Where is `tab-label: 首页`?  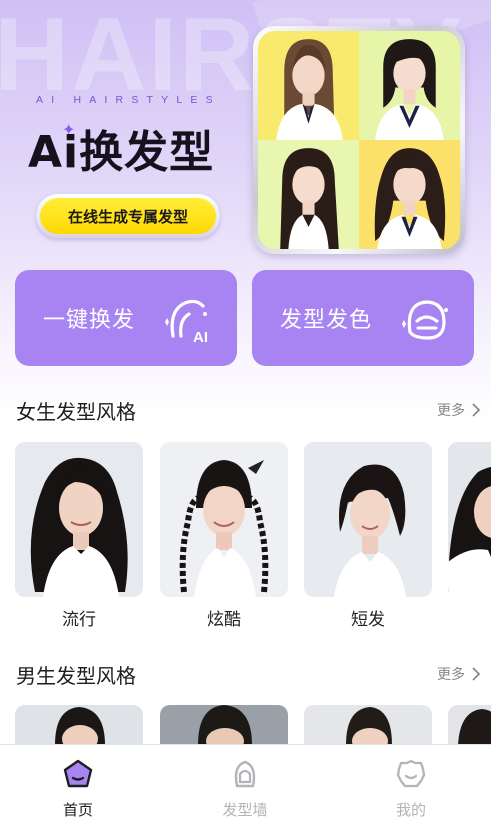 tab-label: 首页 is located at coordinates (77, 810).